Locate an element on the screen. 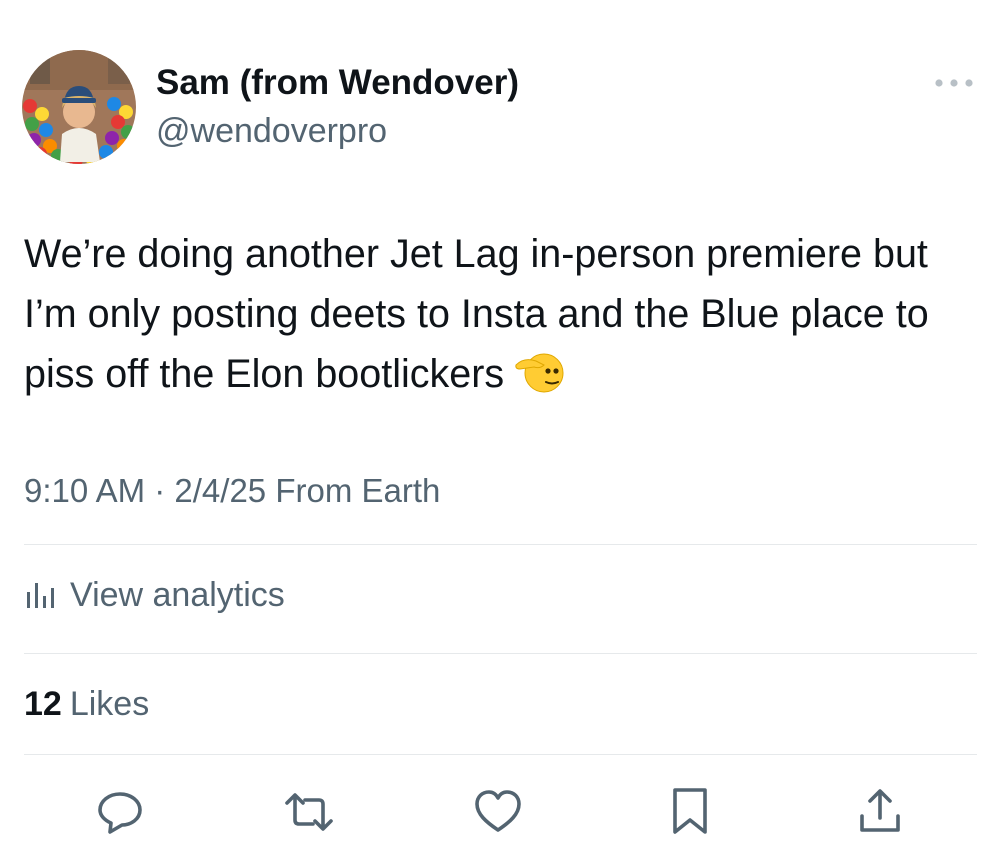  retweet-icon is located at coordinates (309, 812).